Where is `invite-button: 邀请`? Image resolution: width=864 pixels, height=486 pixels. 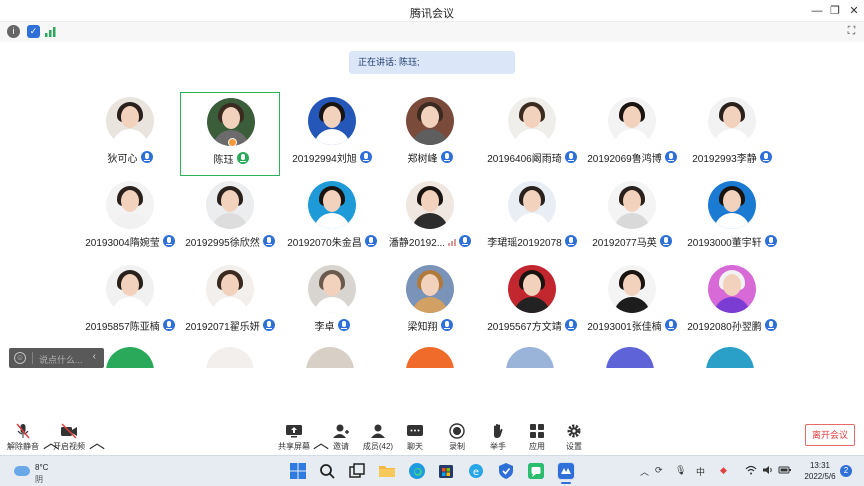 invite-button: 邀请 is located at coordinates (341, 438).